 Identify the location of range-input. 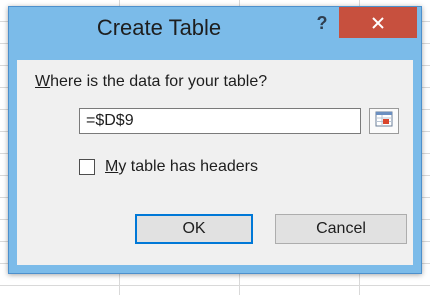
(220, 121).